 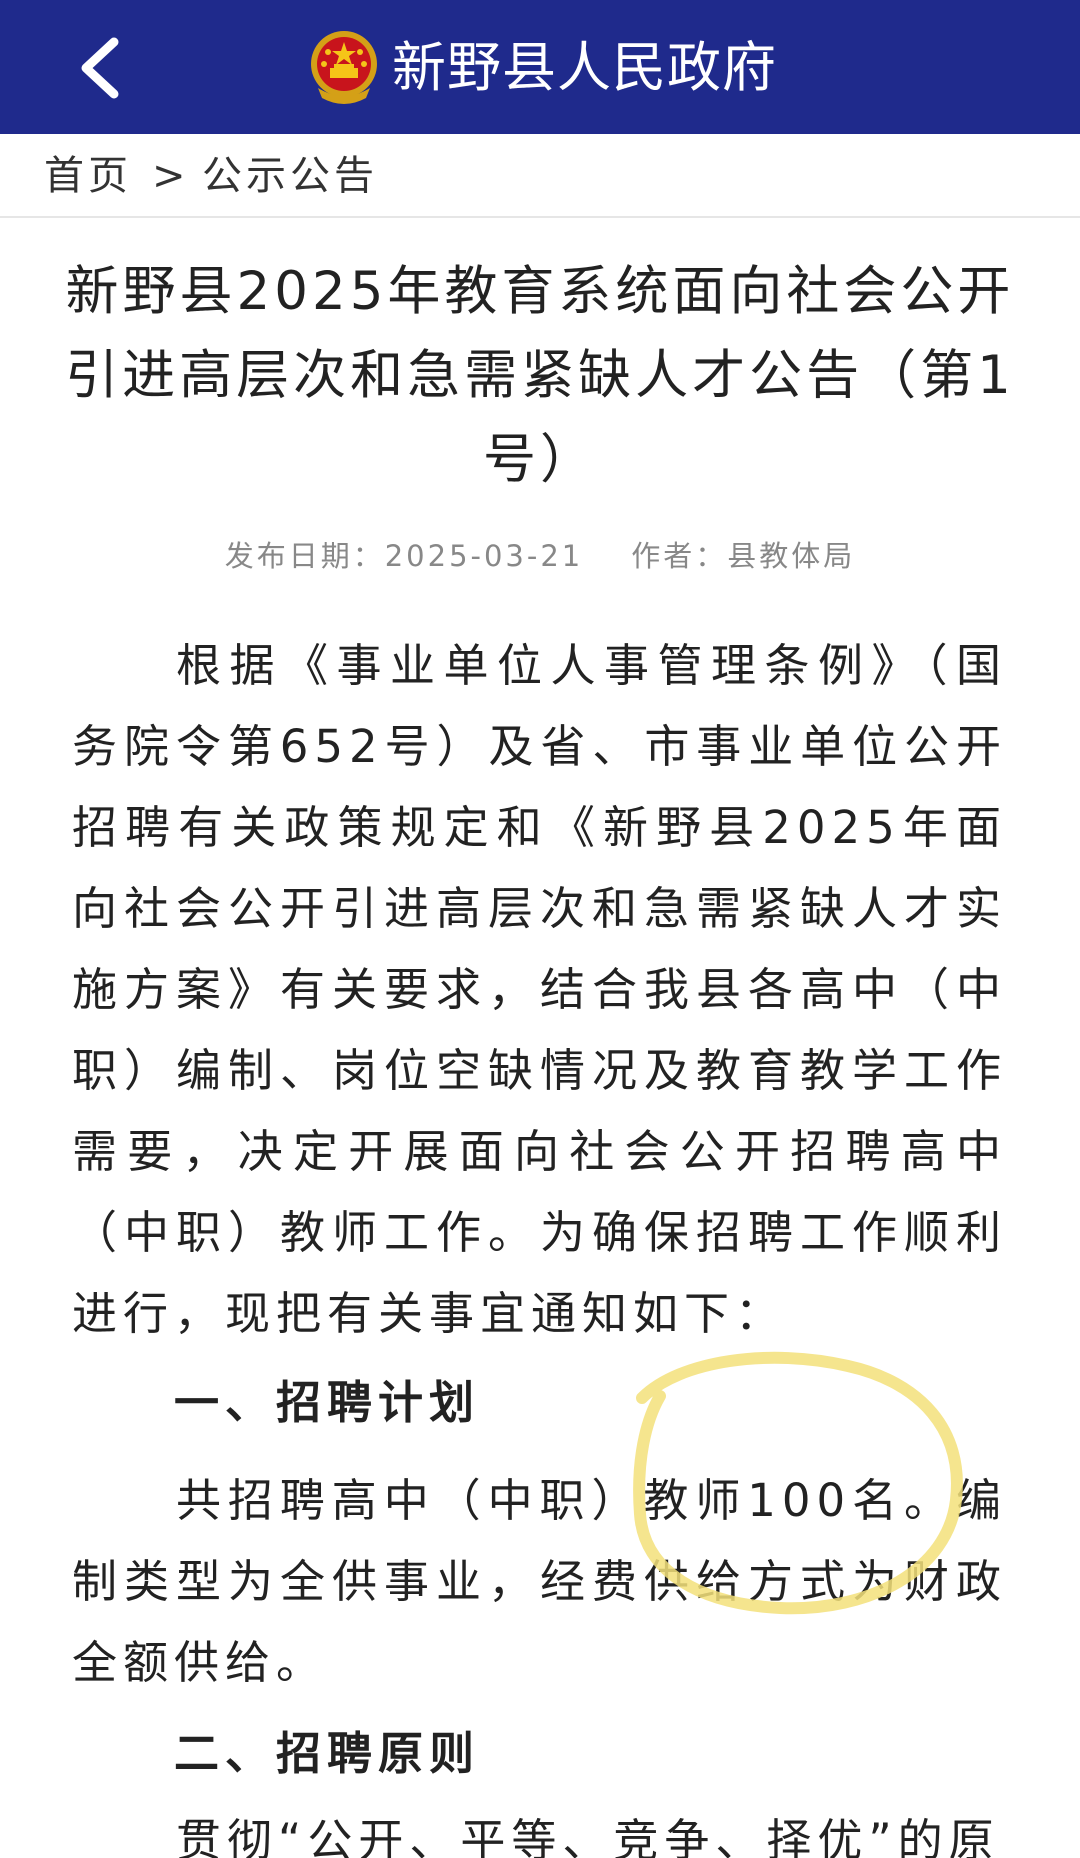 I want to click on site-title: 新野县人民政府, so click(x=584, y=67).